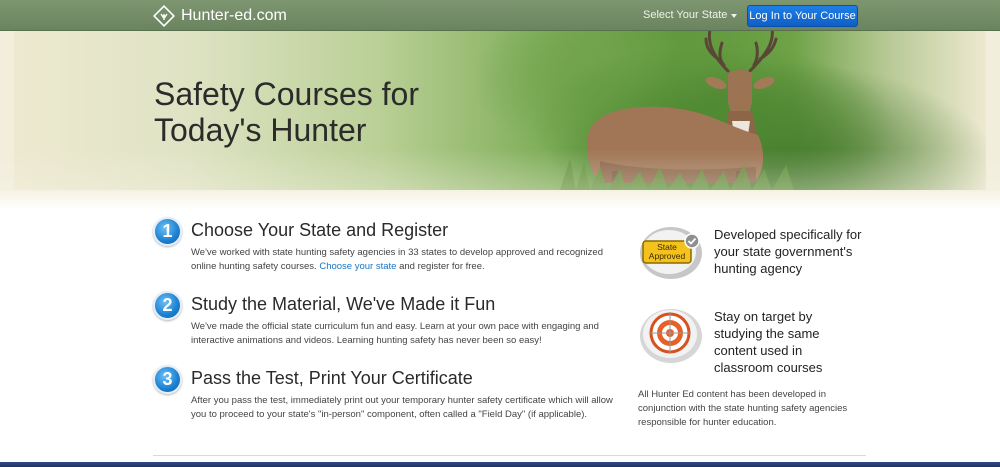 The height and width of the screenshot is (467, 1000). Describe the element at coordinates (440, 266) in the screenshot. I see `step-description-text-end: and register for free.` at that location.